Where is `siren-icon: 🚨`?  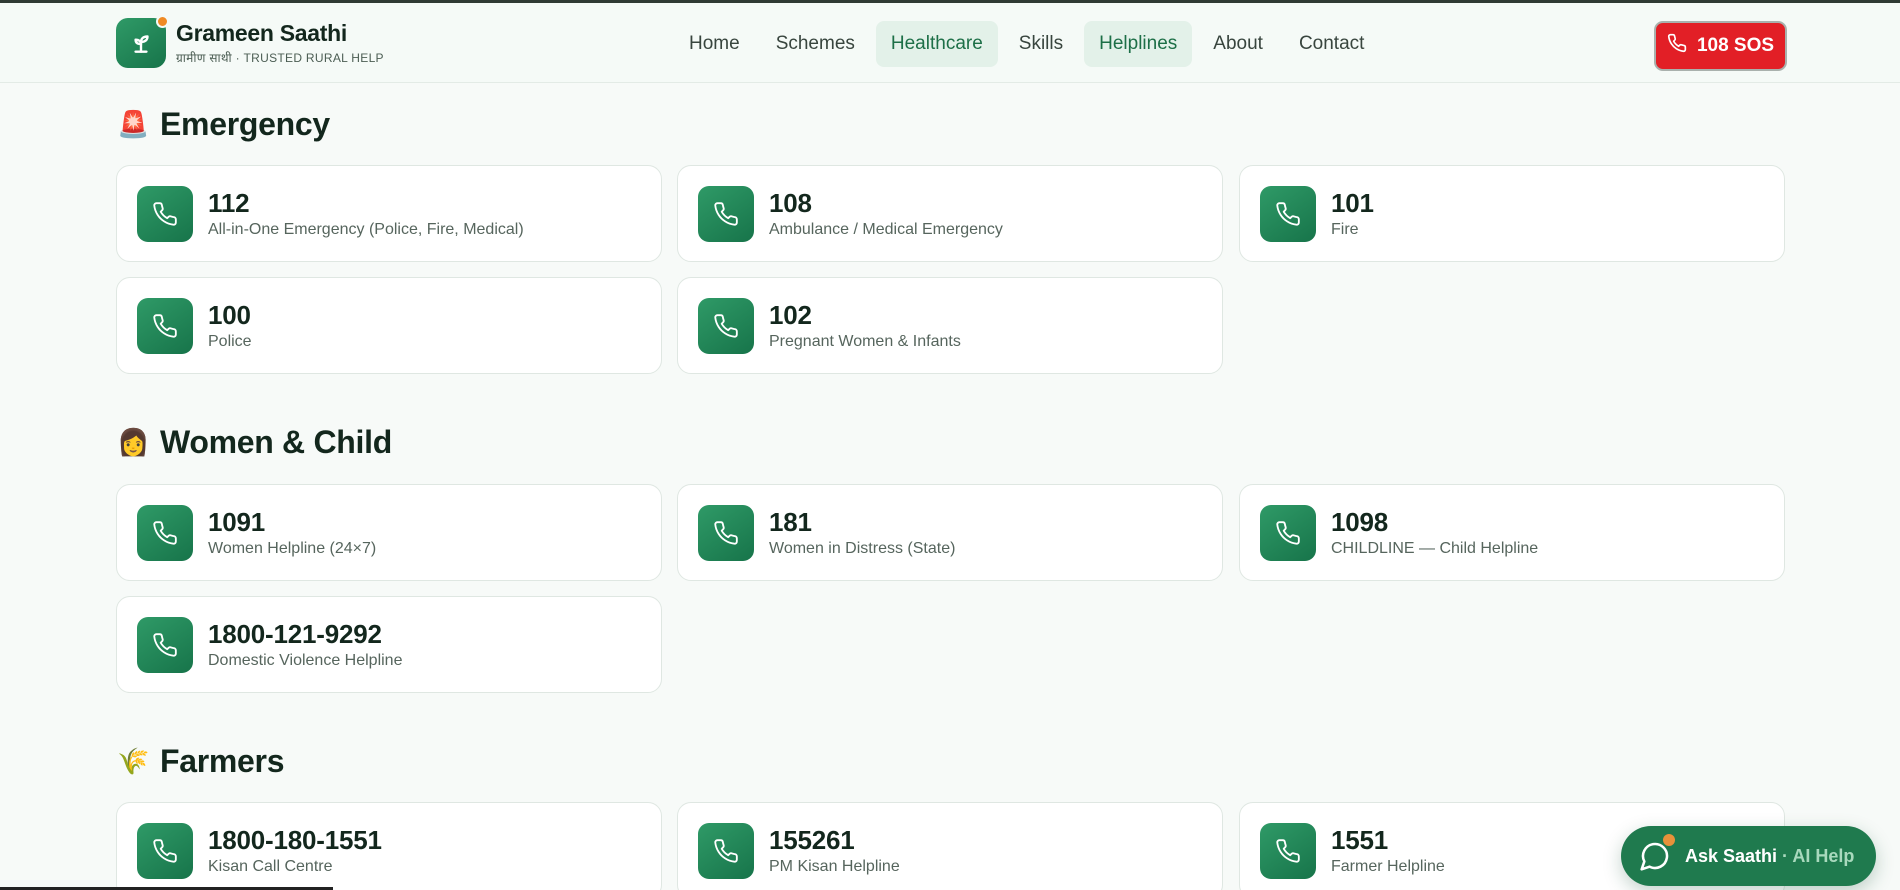
siren-icon: 🚨 is located at coordinates (133, 124).